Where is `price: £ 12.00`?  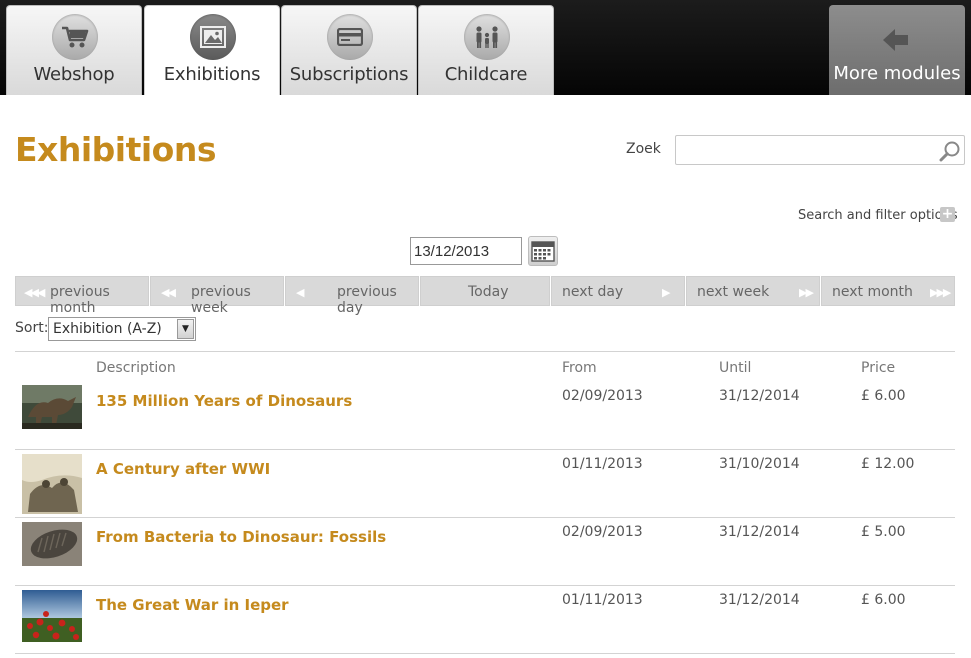
price: £ 12.00 is located at coordinates (888, 464).